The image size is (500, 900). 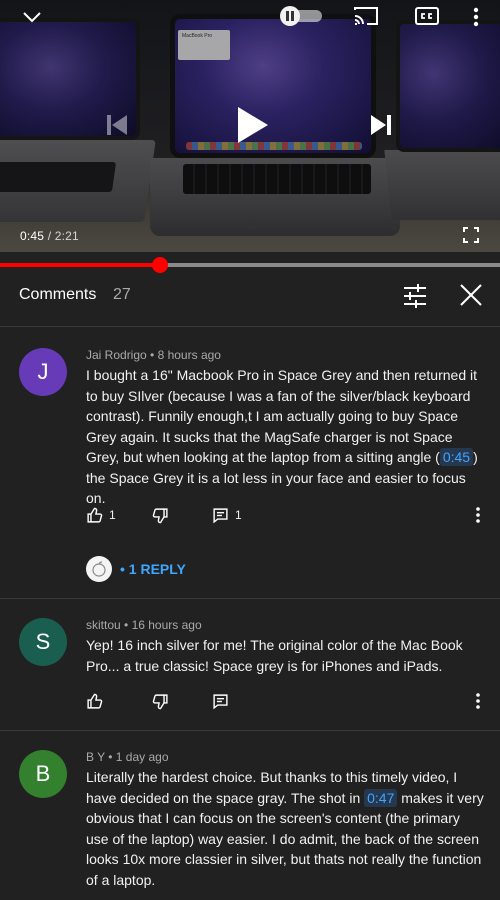 I want to click on avatar: S, so click(x=43, y=642).